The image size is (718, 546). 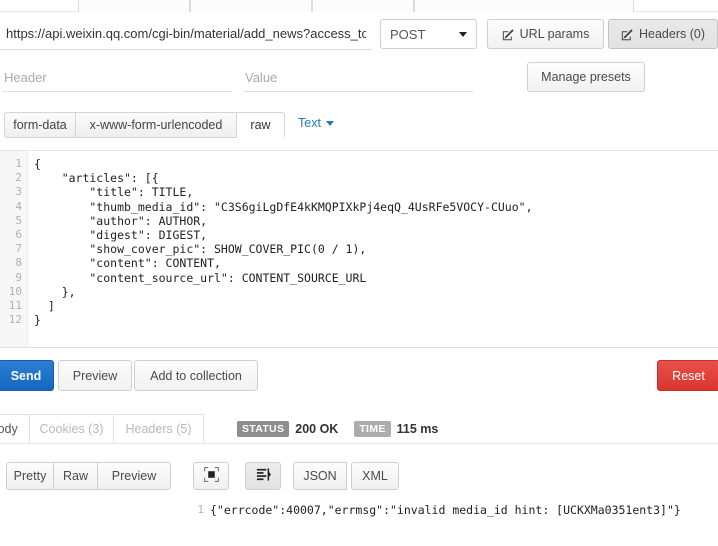 What do you see at coordinates (18, 178) in the screenshot?
I see `editor-line-number: 2` at bounding box center [18, 178].